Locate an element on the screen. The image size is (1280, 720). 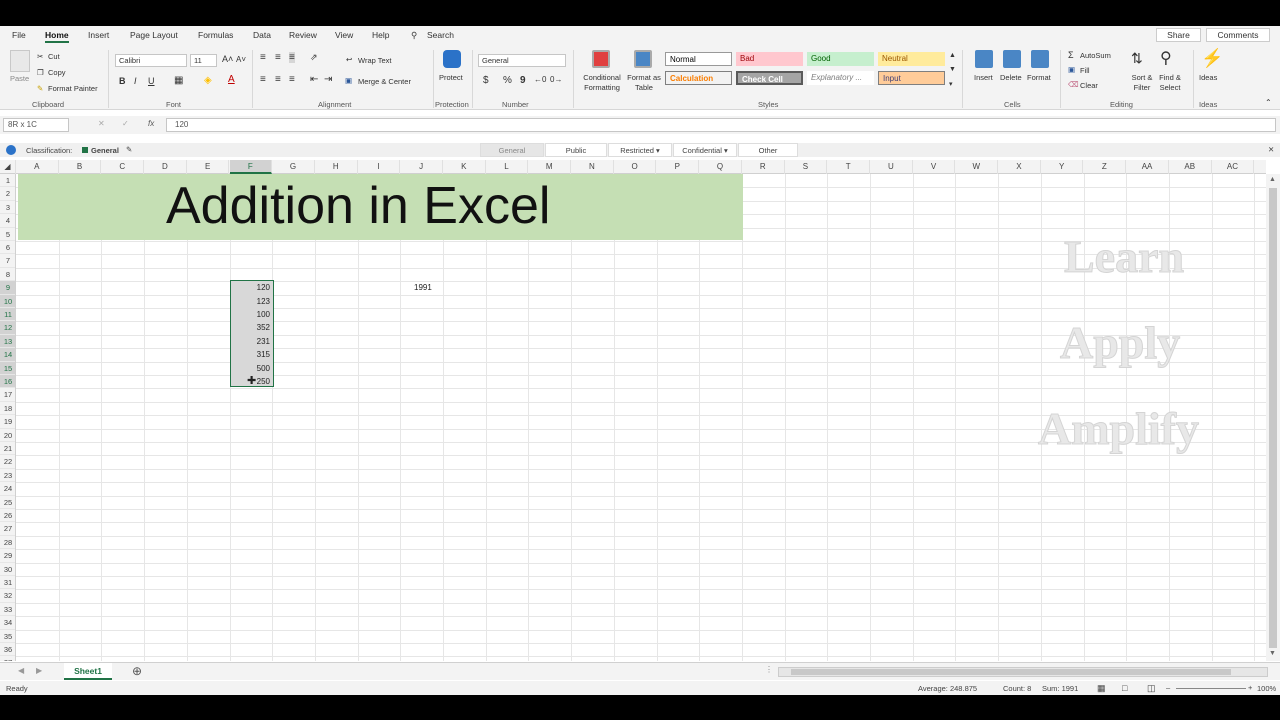
currency-button: $ is located at coordinates (486, 80).